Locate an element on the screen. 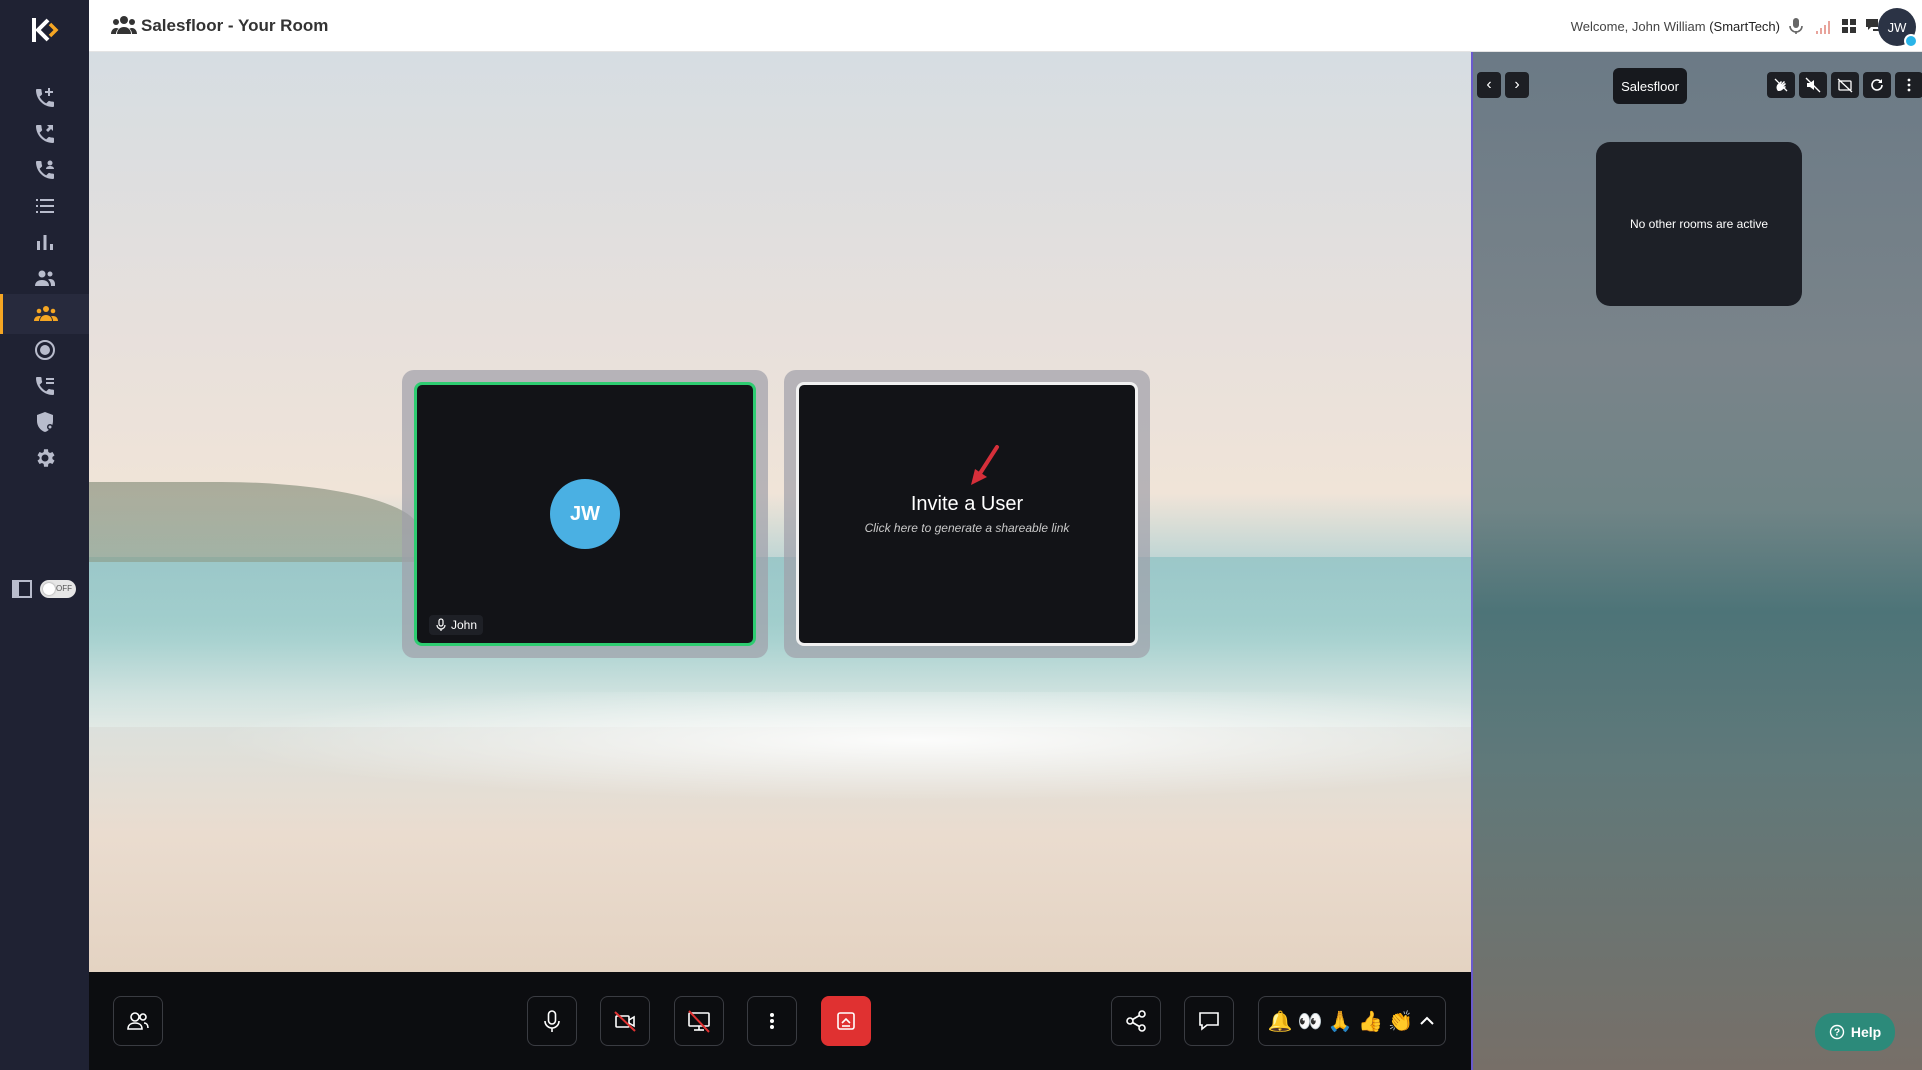 Image resolution: width=1922 pixels, height=1070 pixels. sidebar-item-salesfloor is located at coordinates (44, 314).